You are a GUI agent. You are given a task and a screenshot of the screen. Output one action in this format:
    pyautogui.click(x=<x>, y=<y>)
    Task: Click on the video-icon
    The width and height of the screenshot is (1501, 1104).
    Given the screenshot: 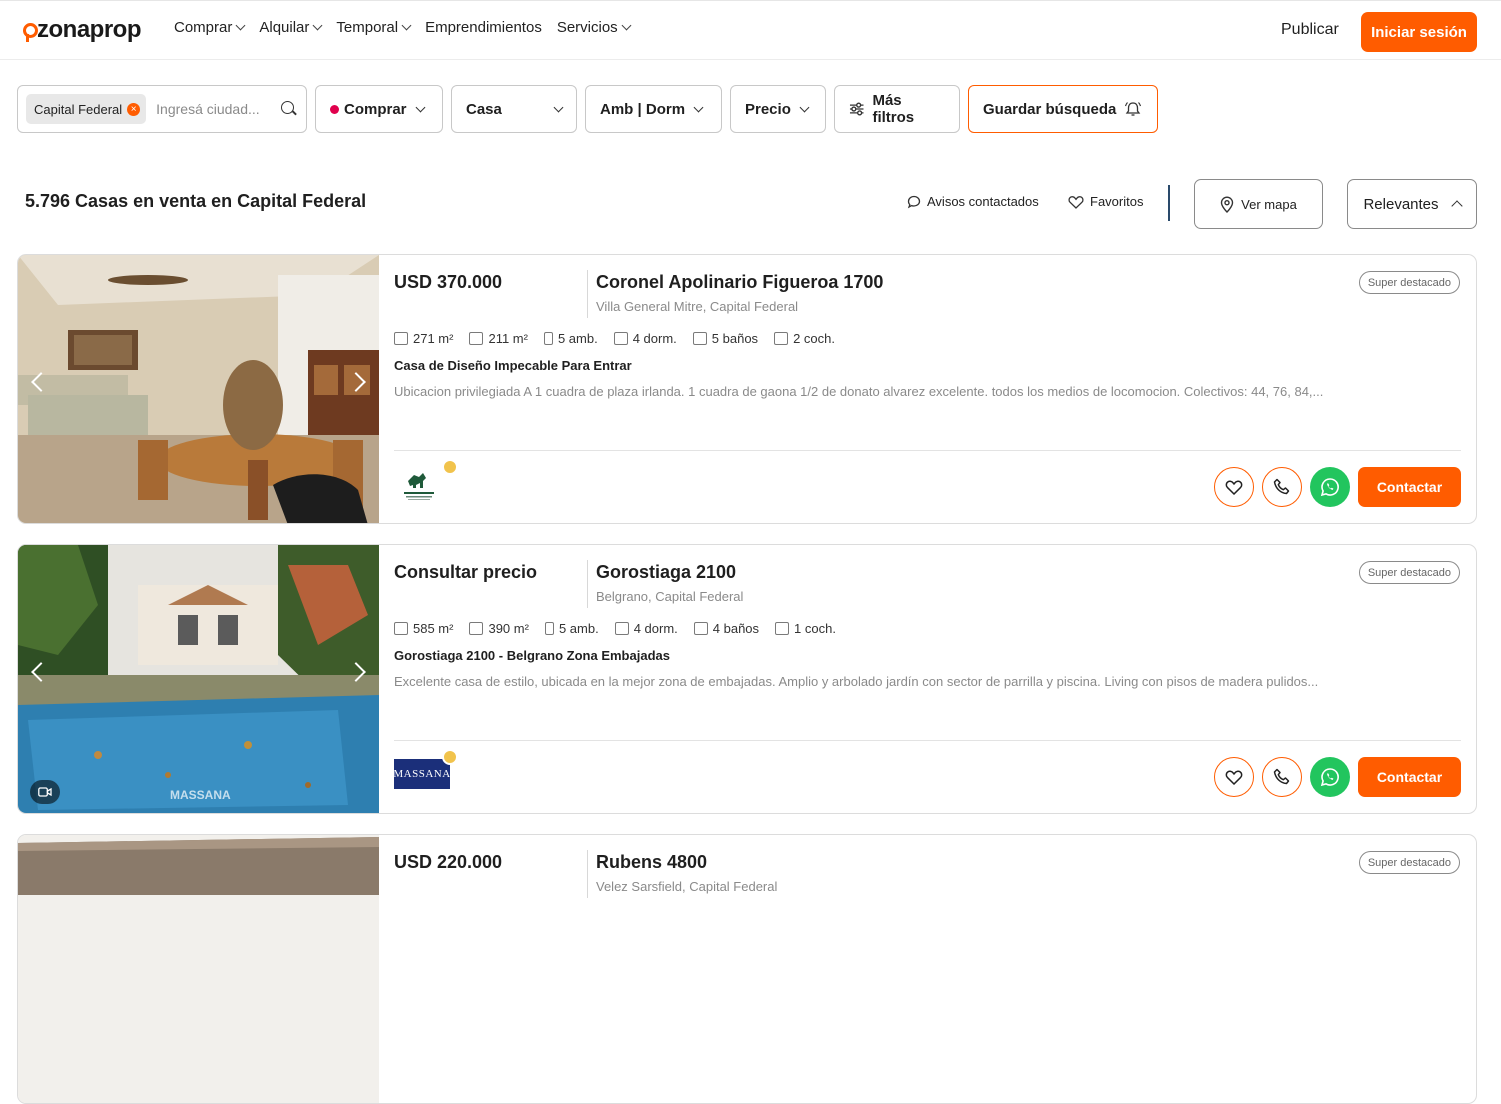 What is the action you would take?
    pyautogui.click(x=45, y=792)
    